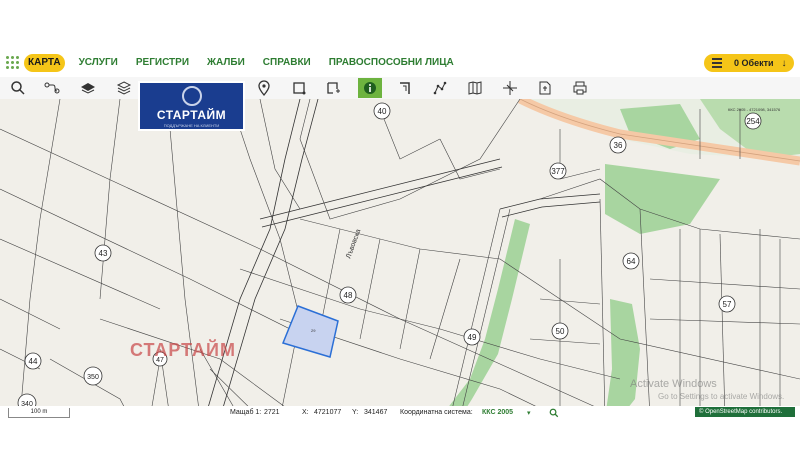  I want to click on crs-label: Координатна система:, so click(436, 412).